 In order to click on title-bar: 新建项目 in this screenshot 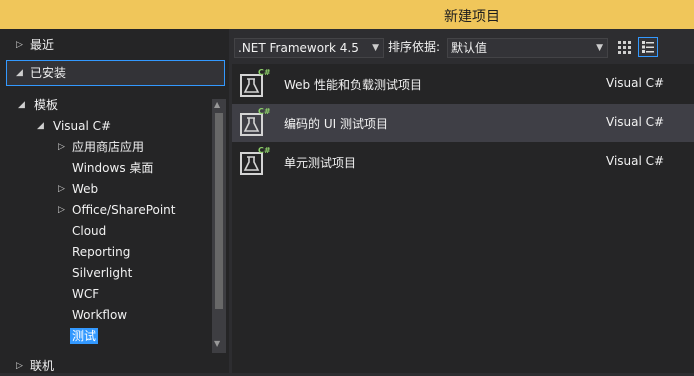, I will do `click(347, 14)`.